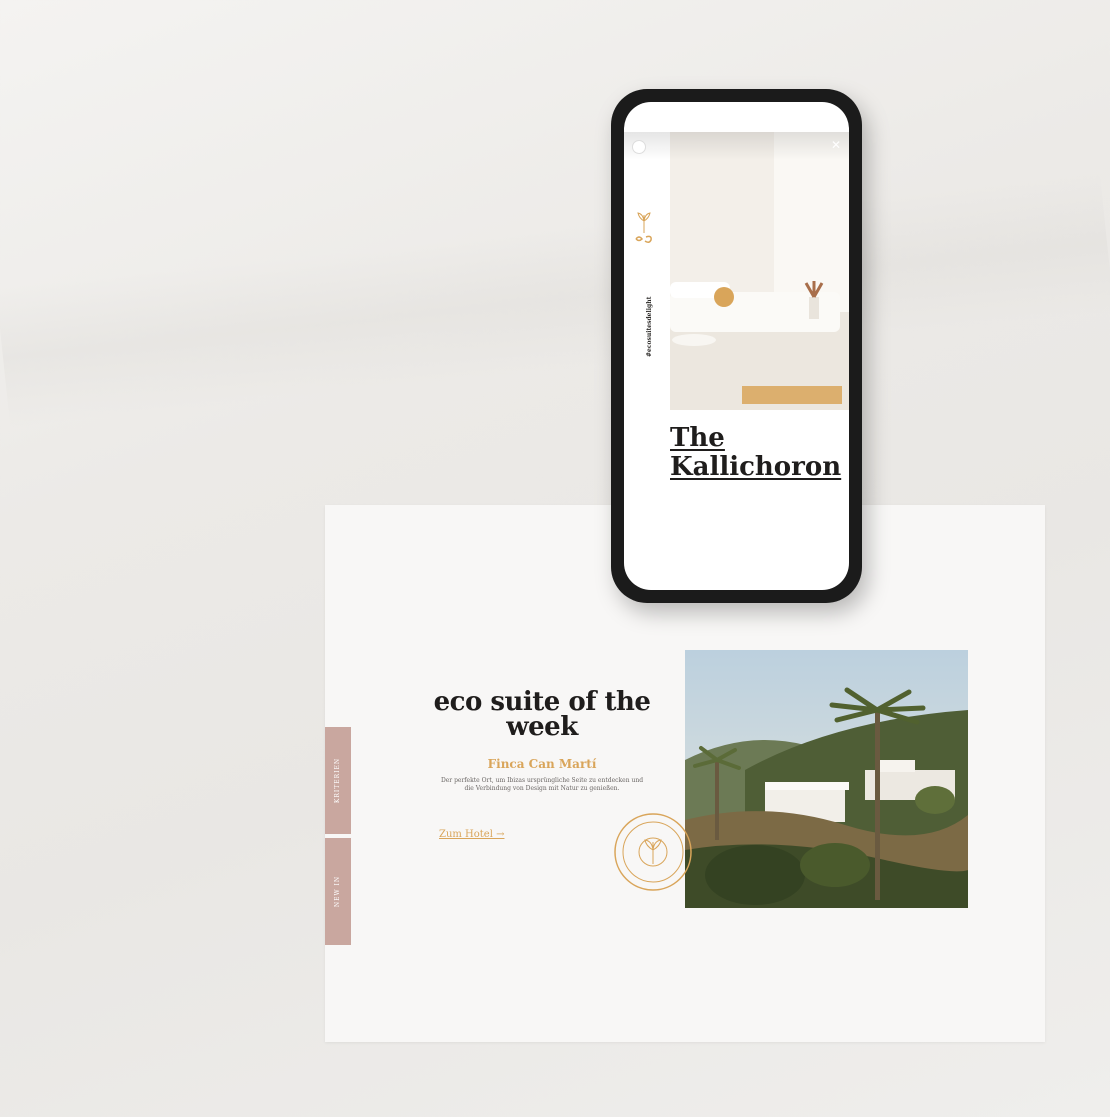  What do you see at coordinates (471, 834) in the screenshot?
I see `to-hotel-link: Zum Hotel →` at bounding box center [471, 834].